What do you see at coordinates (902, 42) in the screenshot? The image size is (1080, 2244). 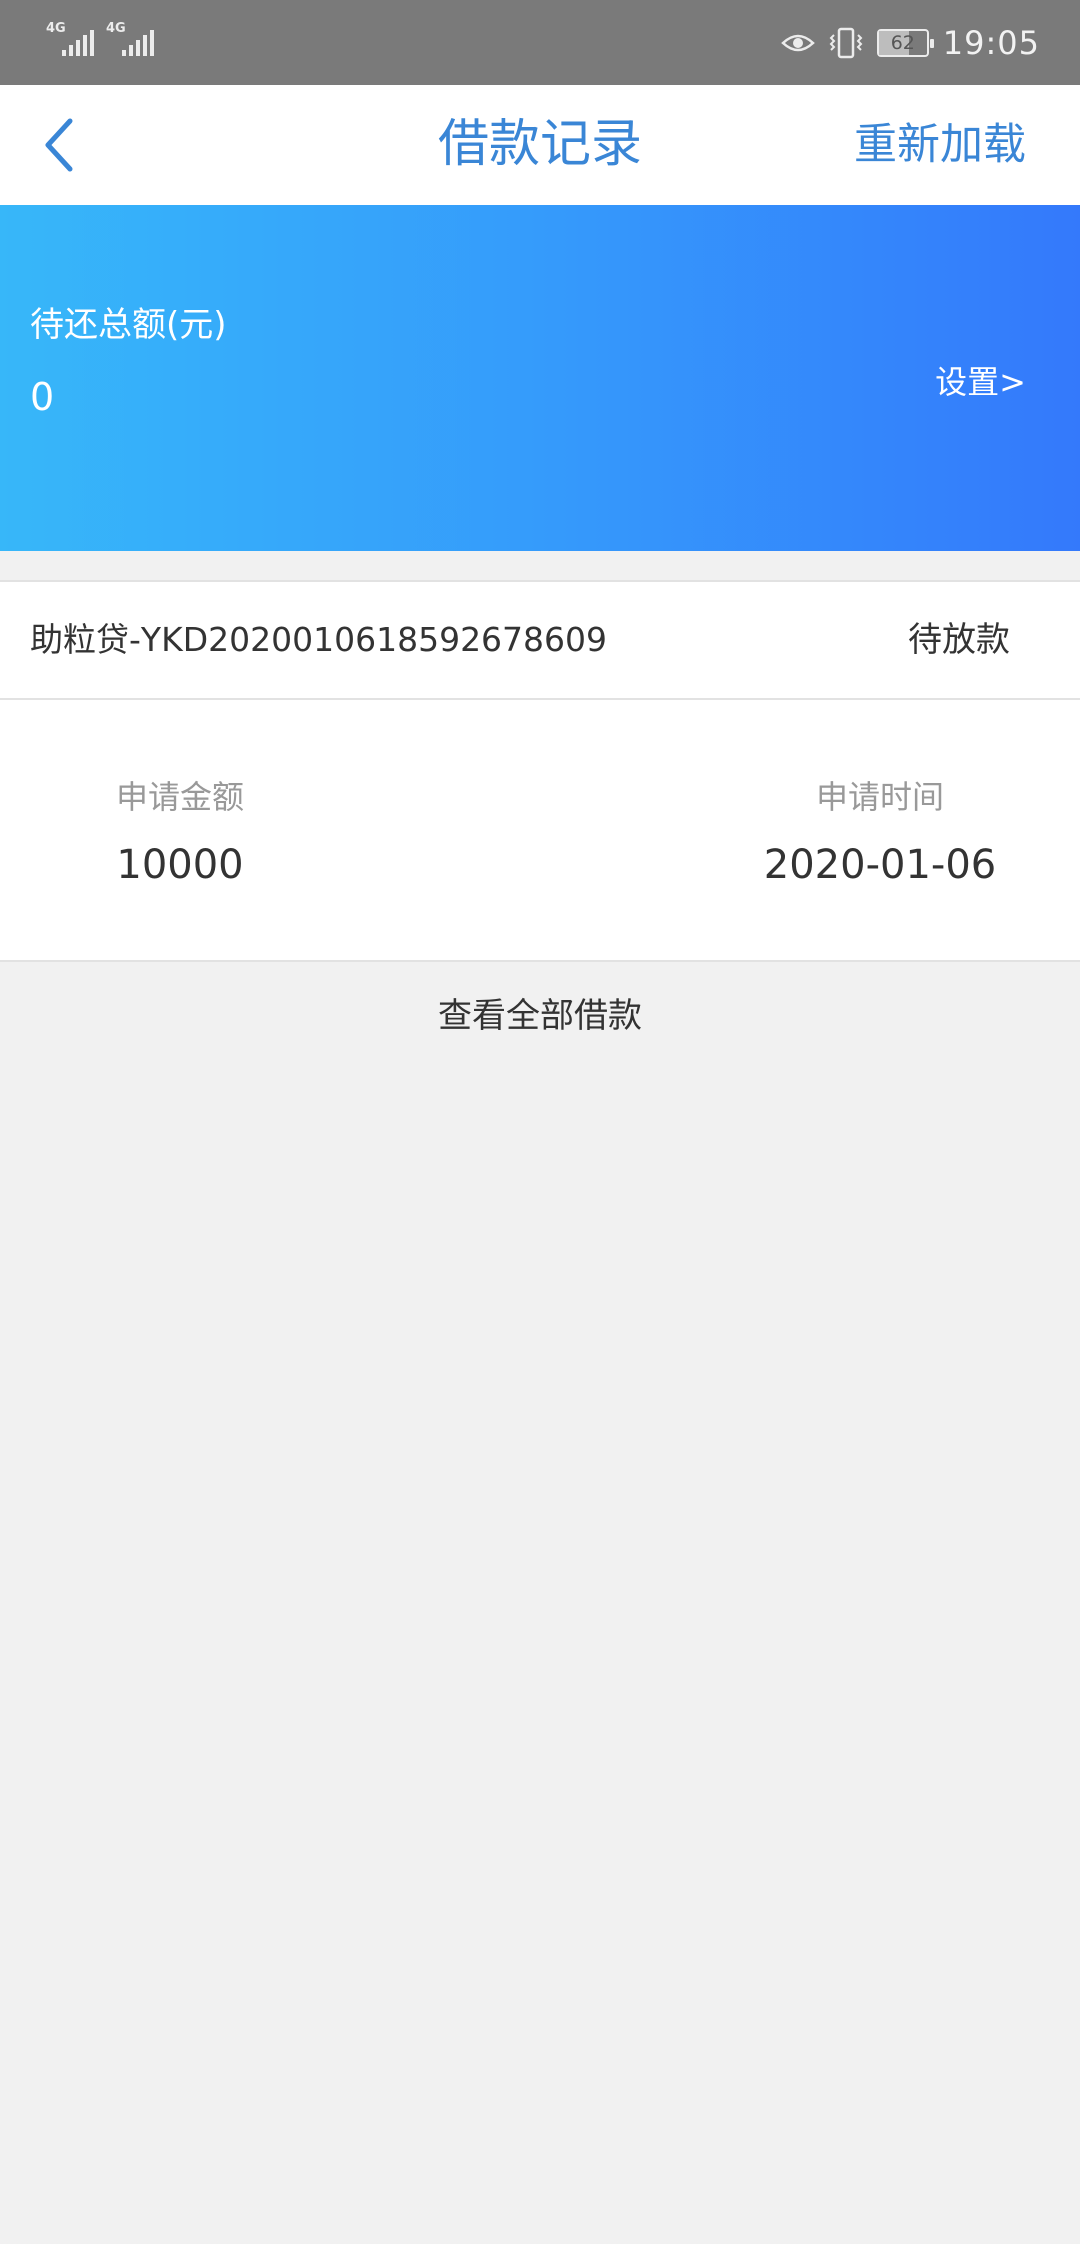 I see `battery-level: 62` at bounding box center [902, 42].